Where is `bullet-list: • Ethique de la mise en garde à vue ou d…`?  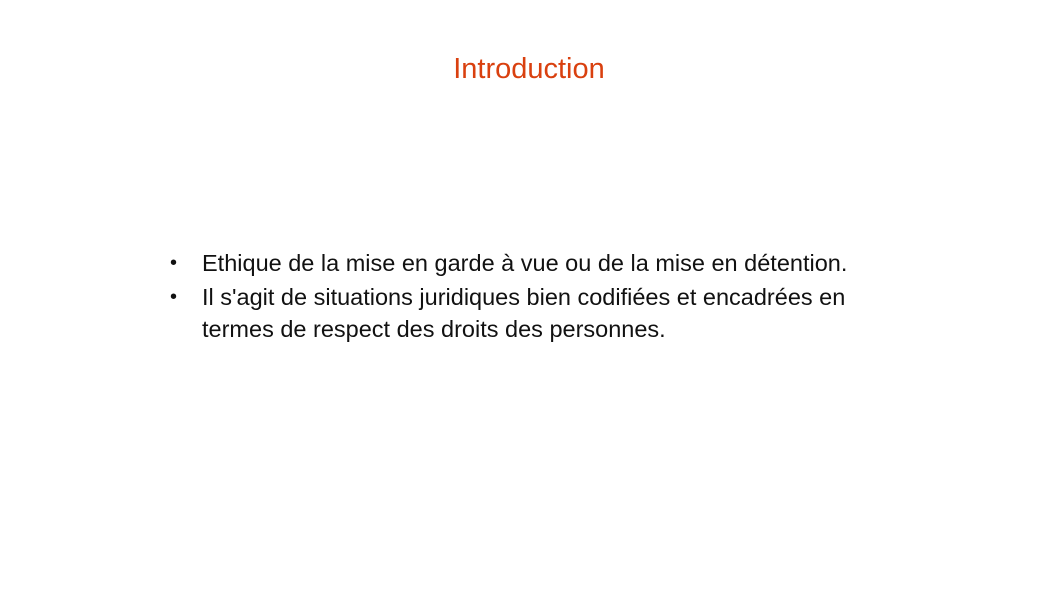
bullet-list: • Ethique de la mise en garde à vue ou d… is located at coordinates (530, 297).